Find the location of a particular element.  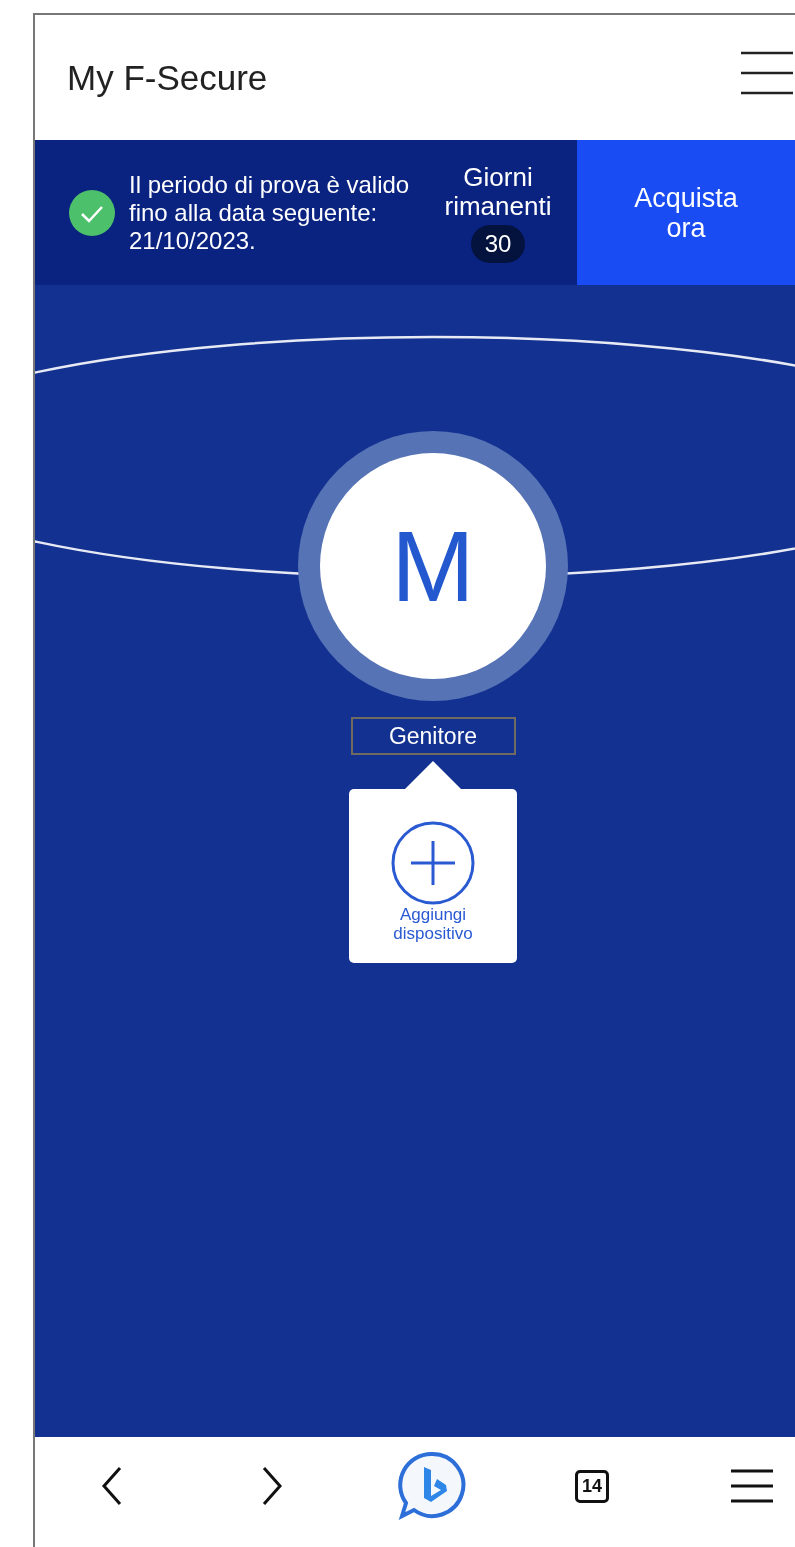

days-remaining-label: Giorni rimanenti is located at coordinates (498, 191).